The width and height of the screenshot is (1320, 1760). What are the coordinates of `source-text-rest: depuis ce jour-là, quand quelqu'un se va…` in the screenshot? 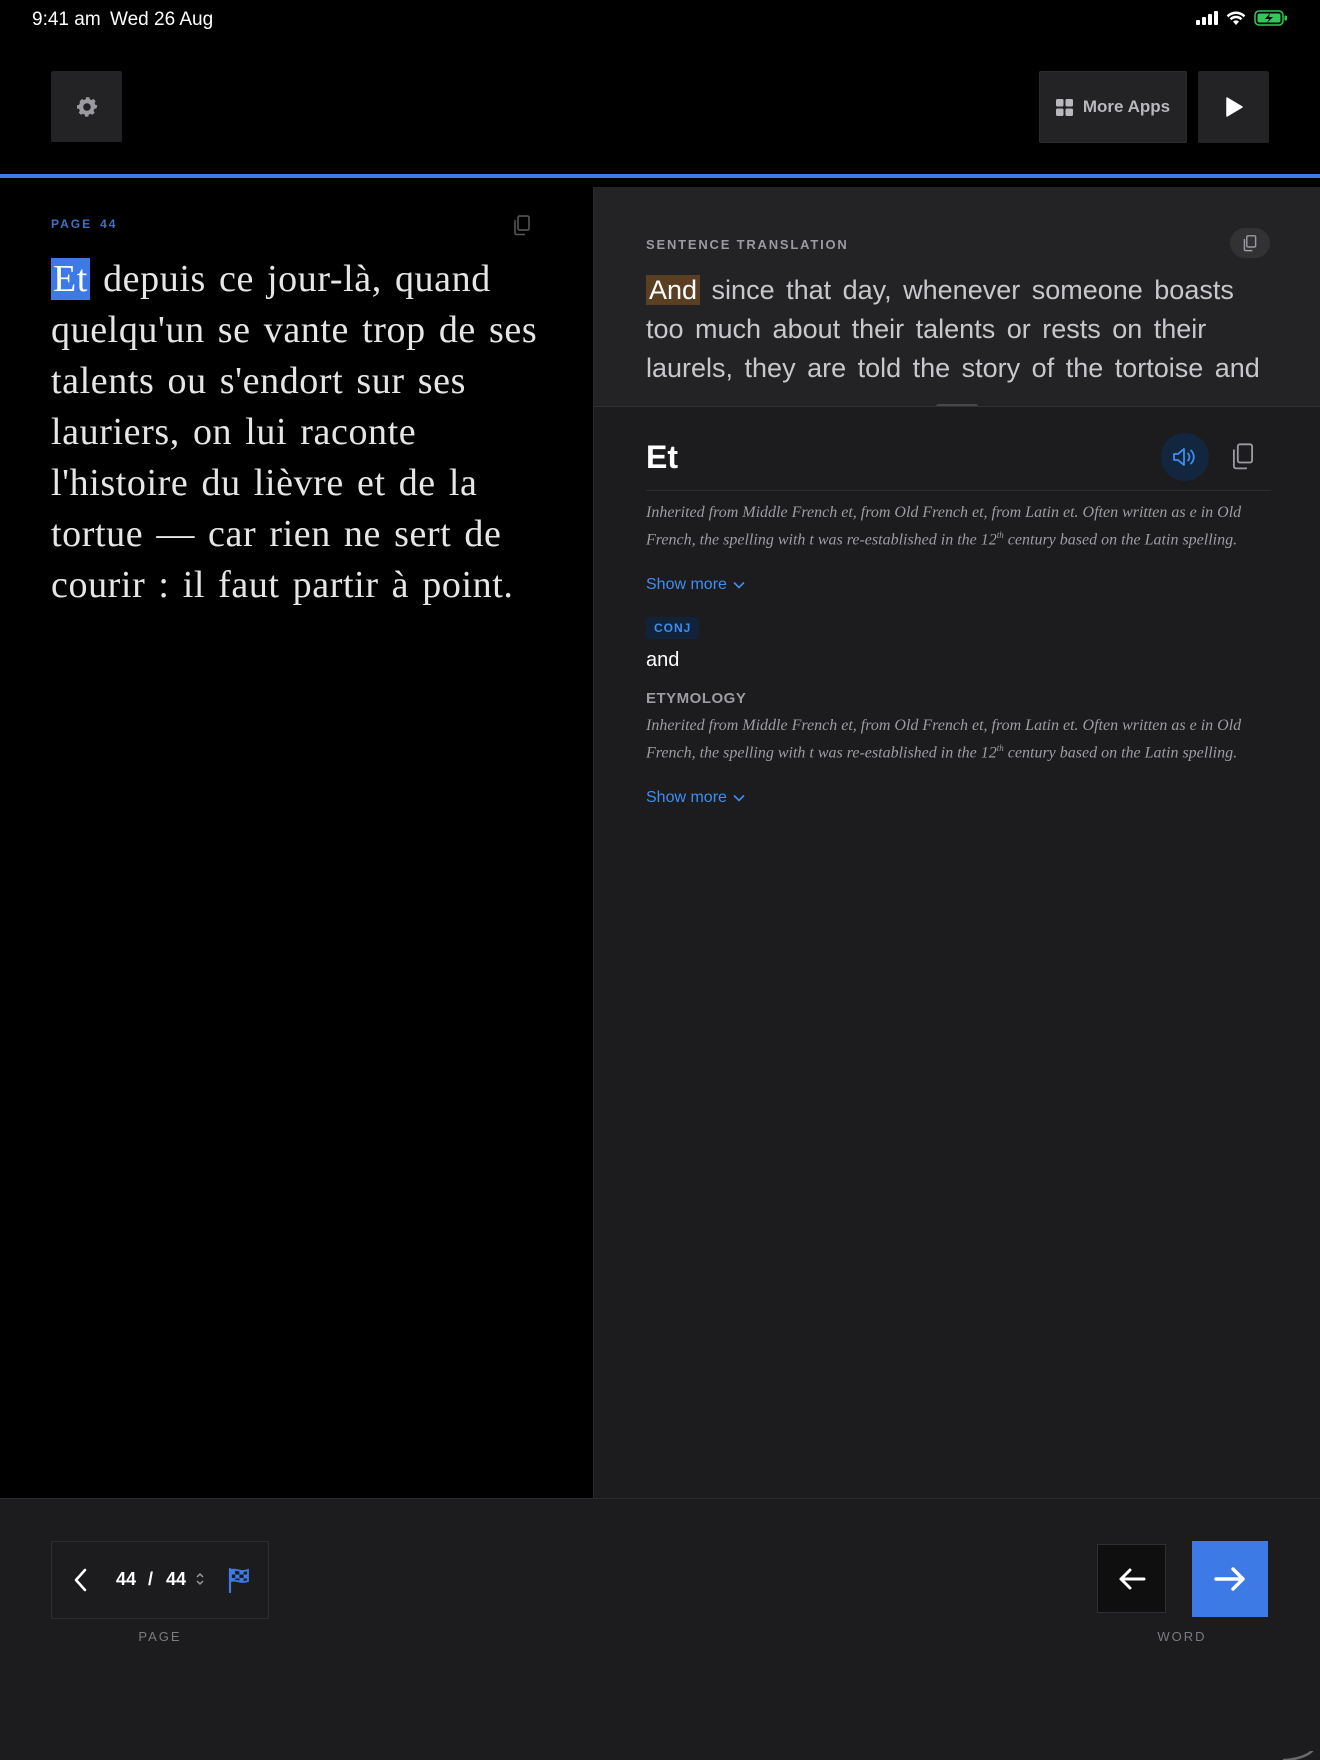 It's located at (294, 432).